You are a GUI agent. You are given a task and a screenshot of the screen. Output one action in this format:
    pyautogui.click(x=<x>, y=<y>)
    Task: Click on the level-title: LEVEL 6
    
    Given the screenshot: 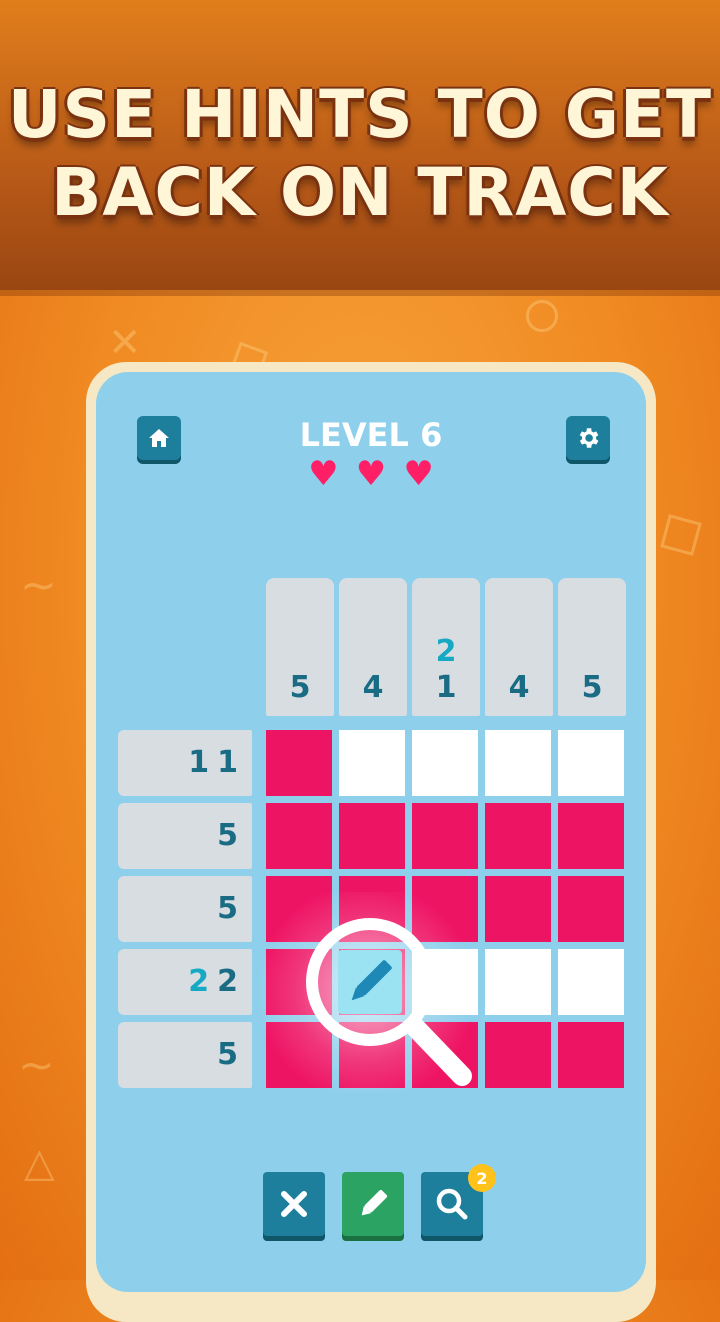 What is the action you would take?
    pyautogui.click(x=371, y=435)
    